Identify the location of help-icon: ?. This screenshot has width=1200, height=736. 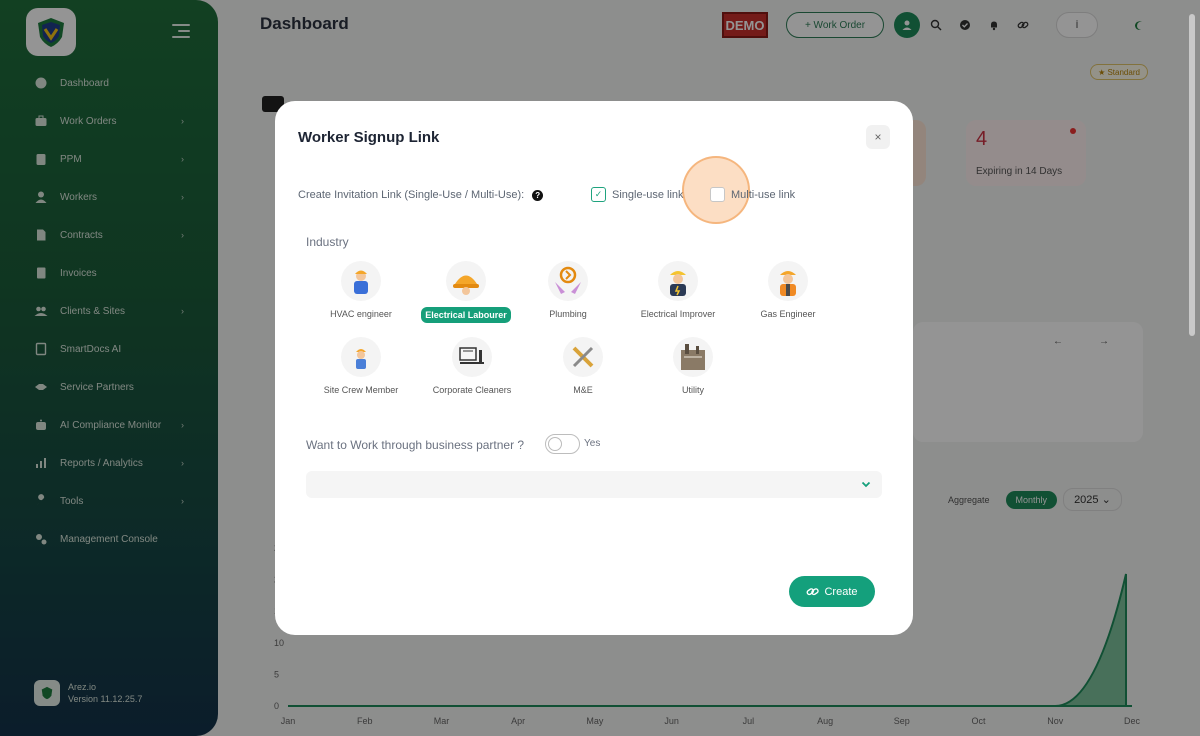
(538, 195).